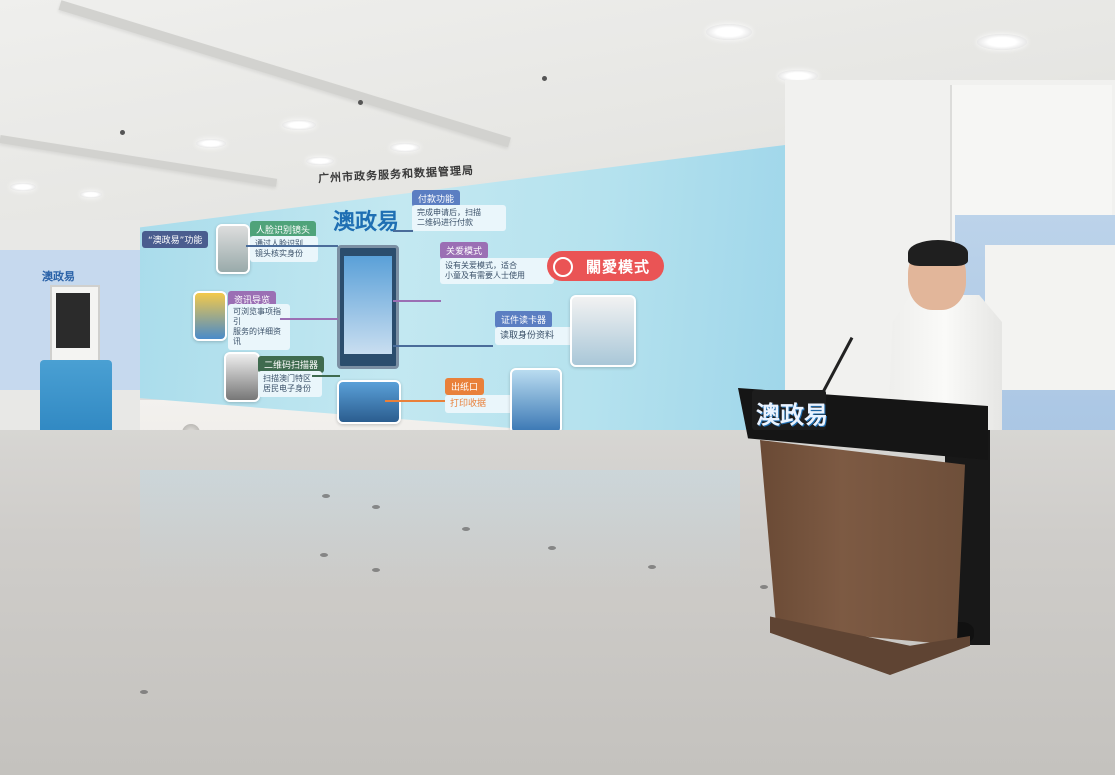 The image size is (1115, 775). Describe the element at coordinates (497, 271) in the screenshot. I see `item-desc: 设有关爱模式，适合 小童及有需要人士使用` at that location.